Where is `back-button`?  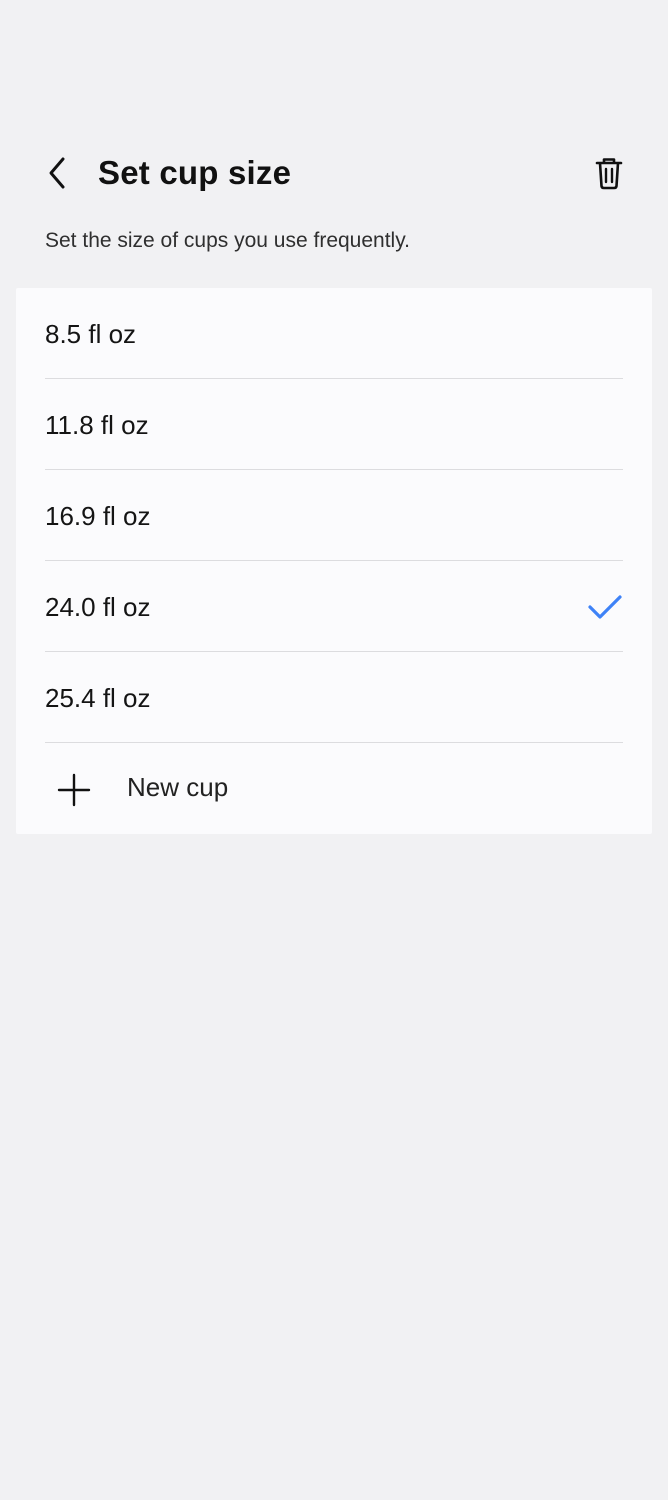
back-button is located at coordinates (58, 173).